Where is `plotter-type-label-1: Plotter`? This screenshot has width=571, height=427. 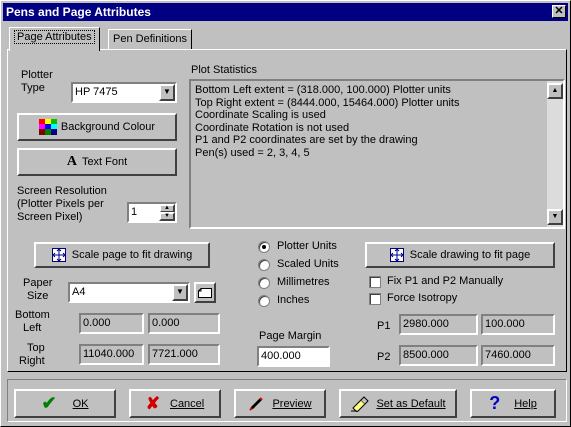 plotter-type-label-1: Plotter is located at coordinates (37, 75).